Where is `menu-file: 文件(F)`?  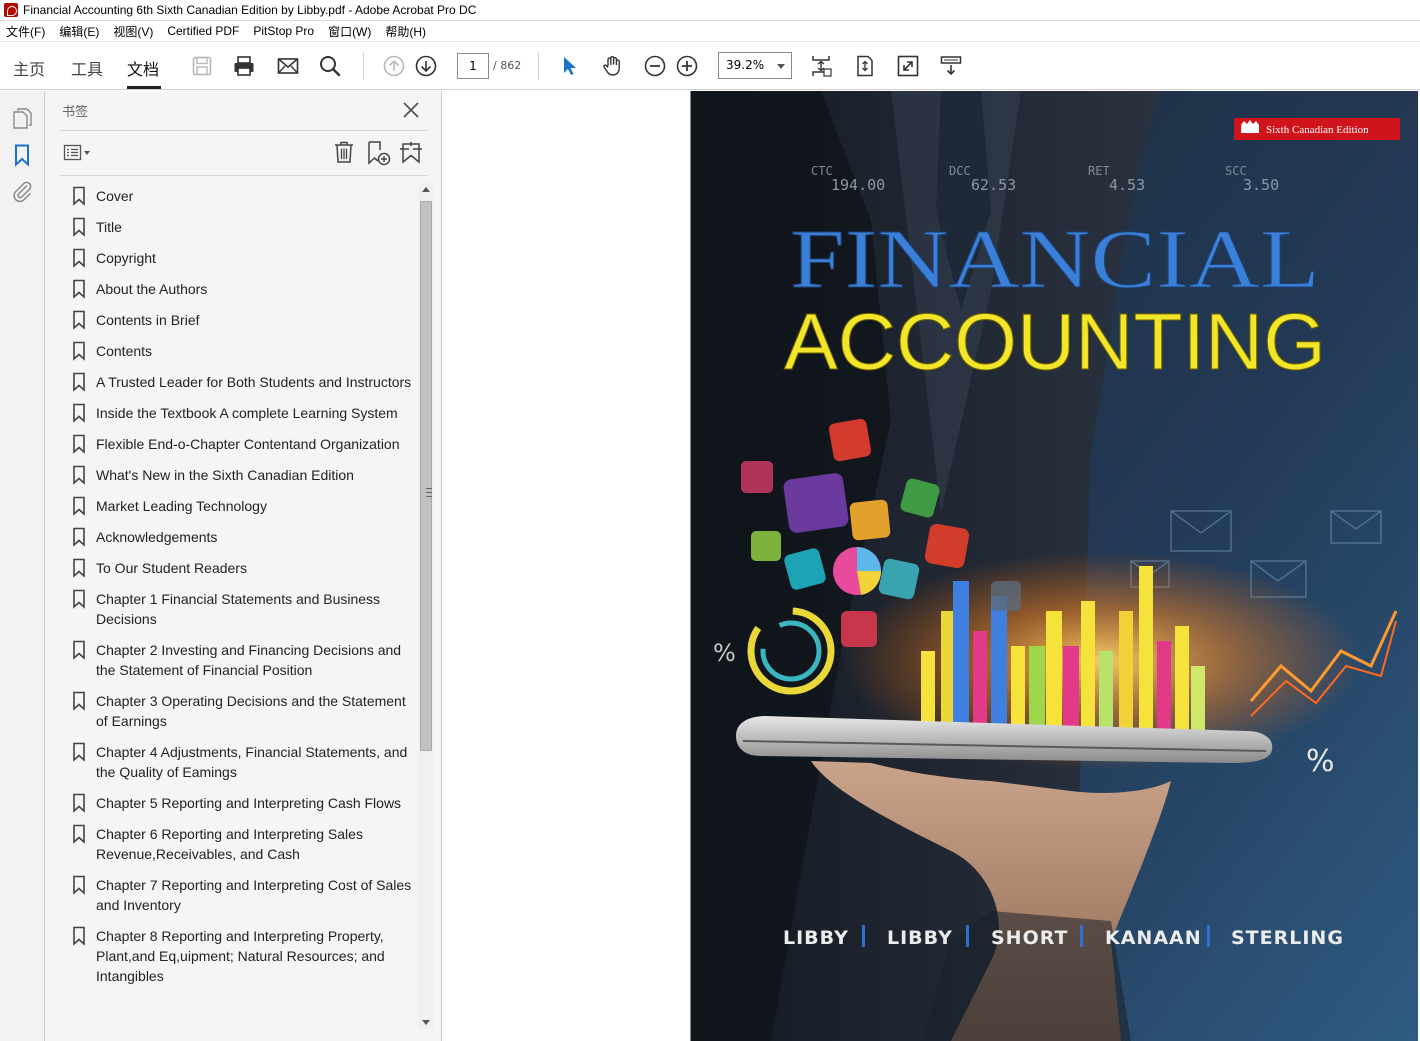 menu-file: 文件(F) is located at coordinates (25, 31).